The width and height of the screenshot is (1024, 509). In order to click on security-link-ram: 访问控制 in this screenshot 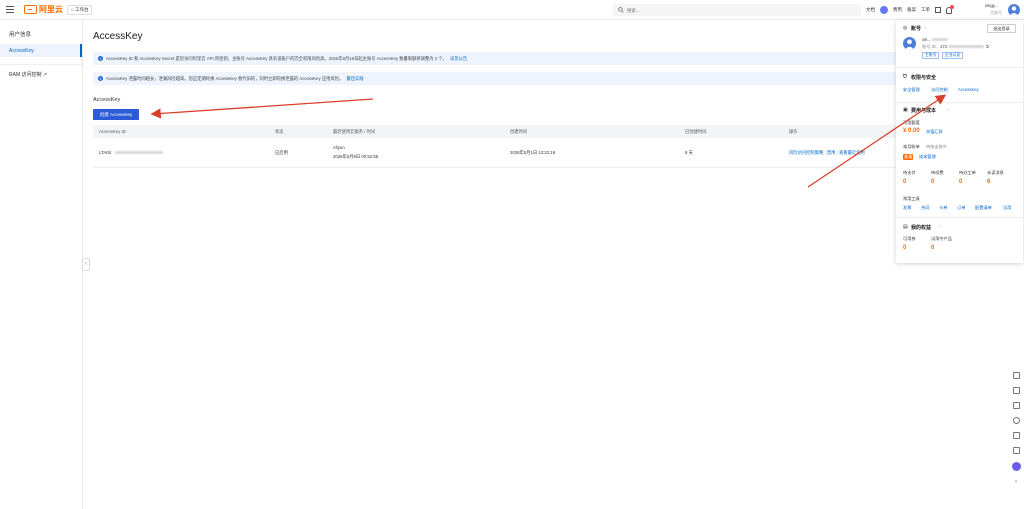, I will do `click(939, 90)`.